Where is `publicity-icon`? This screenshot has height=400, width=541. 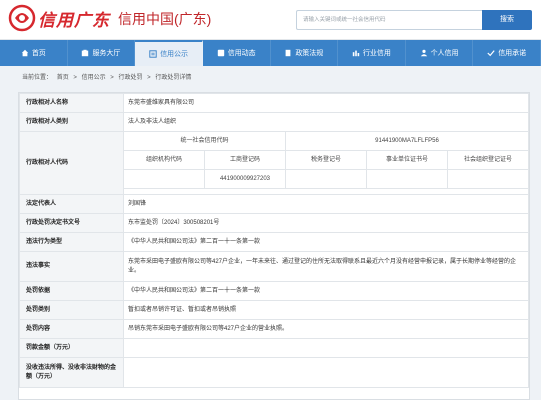
publicity-icon is located at coordinates (153, 54).